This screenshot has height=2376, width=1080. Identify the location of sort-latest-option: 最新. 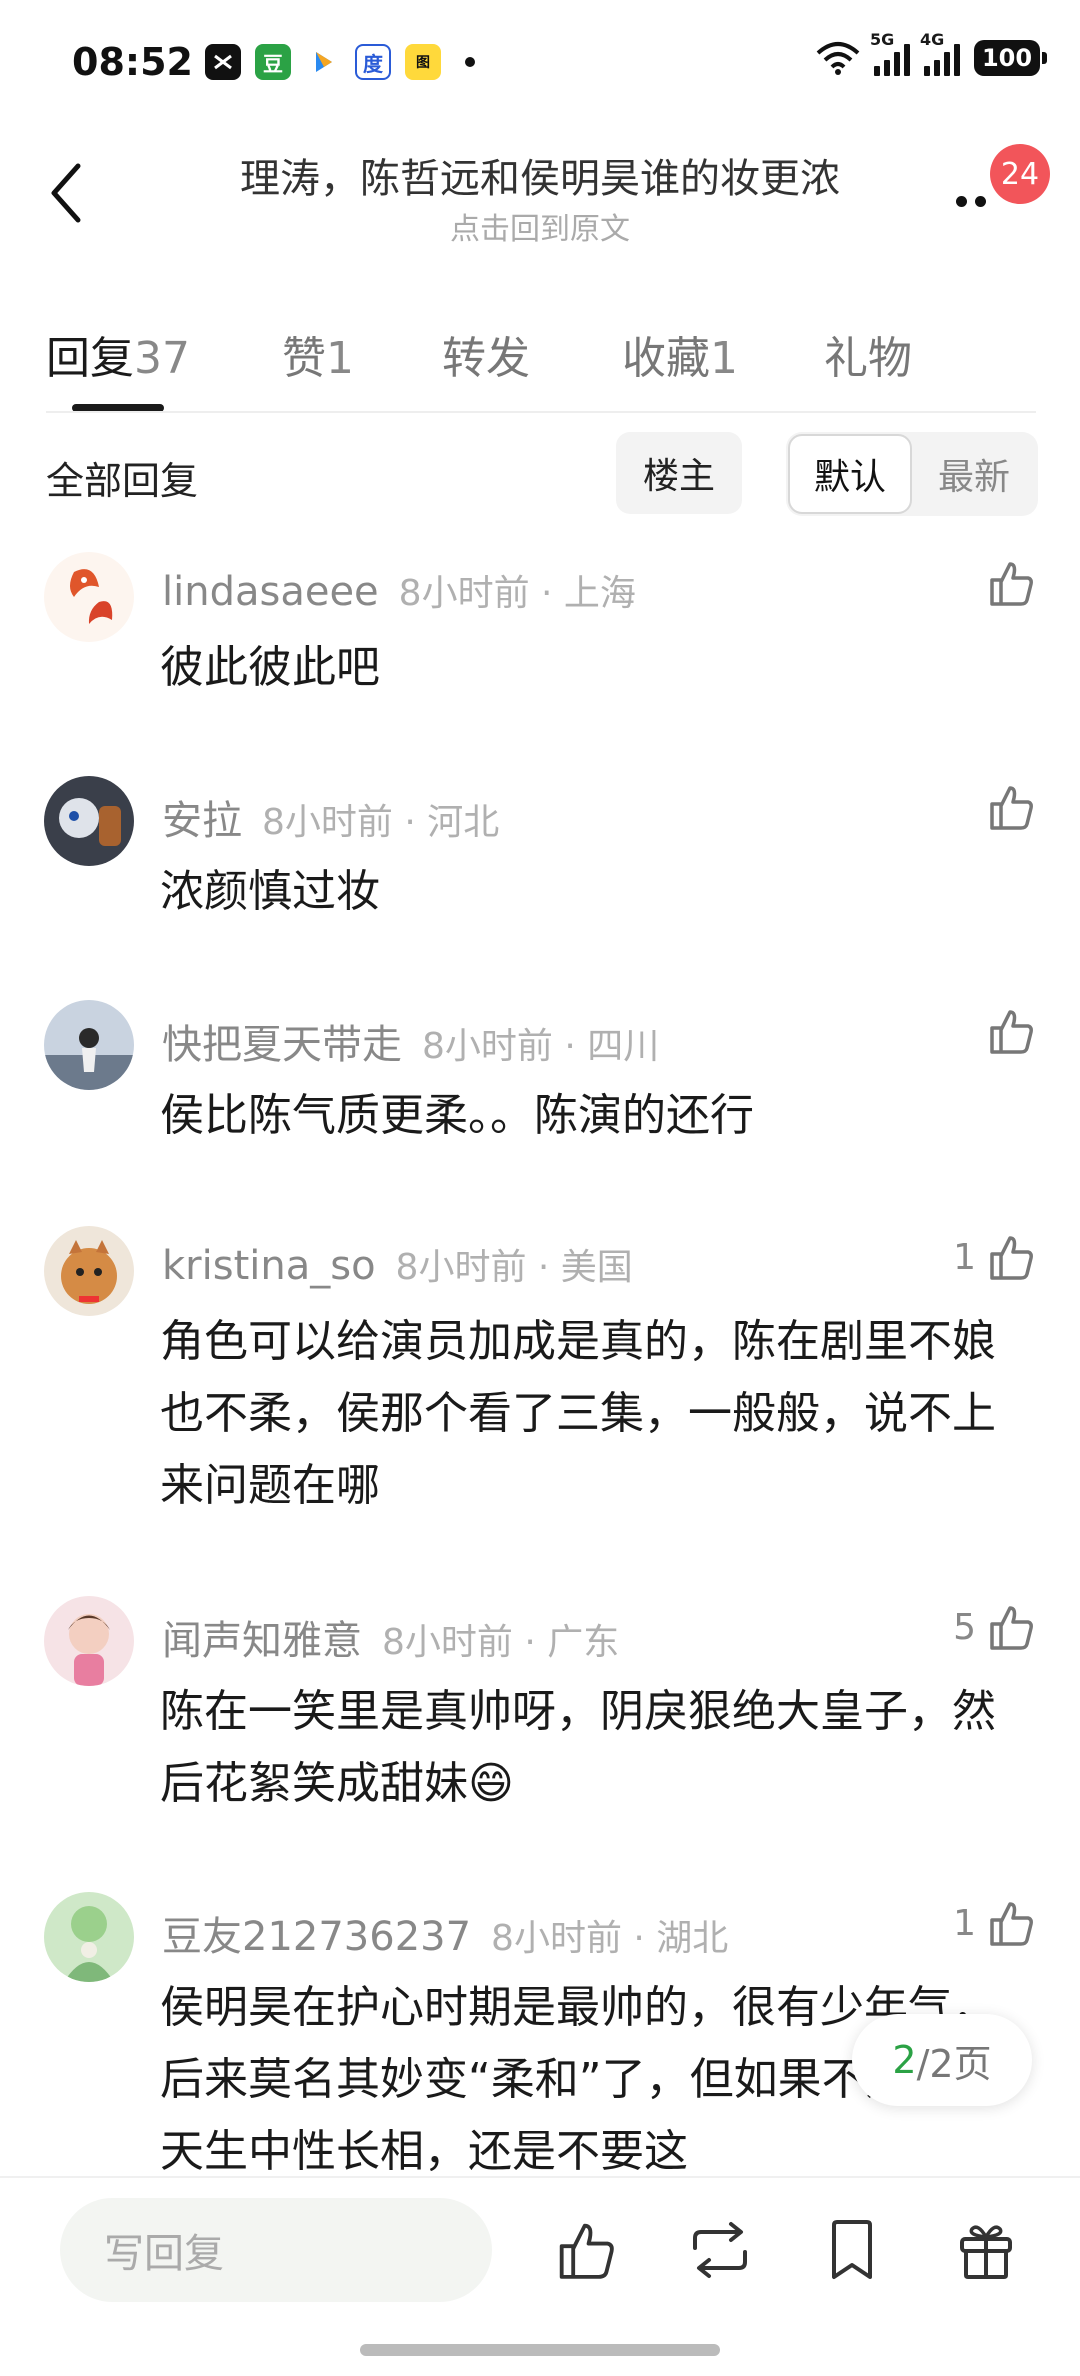
(974, 474).